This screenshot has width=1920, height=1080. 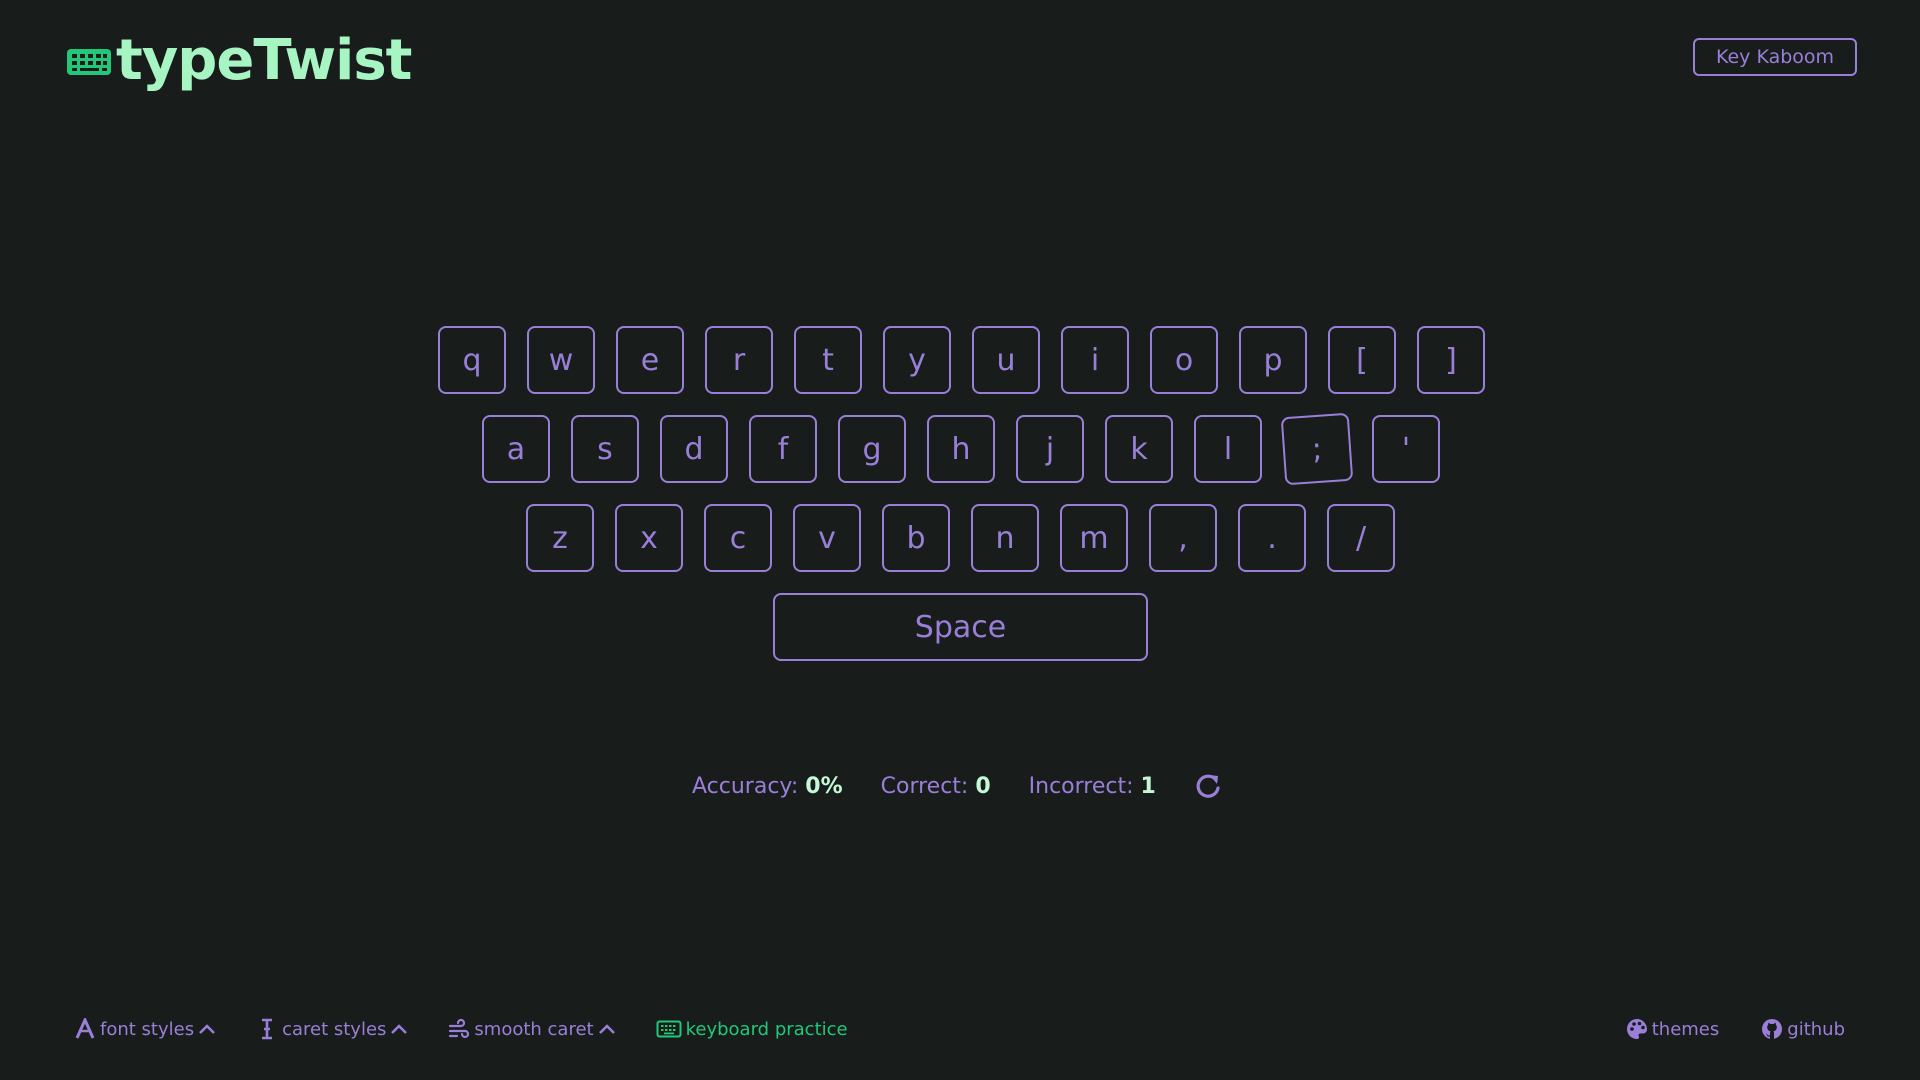 What do you see at coordinates (649, 538) in the screenshot?
I see `key-x: x` at bounding box center [649, 538].